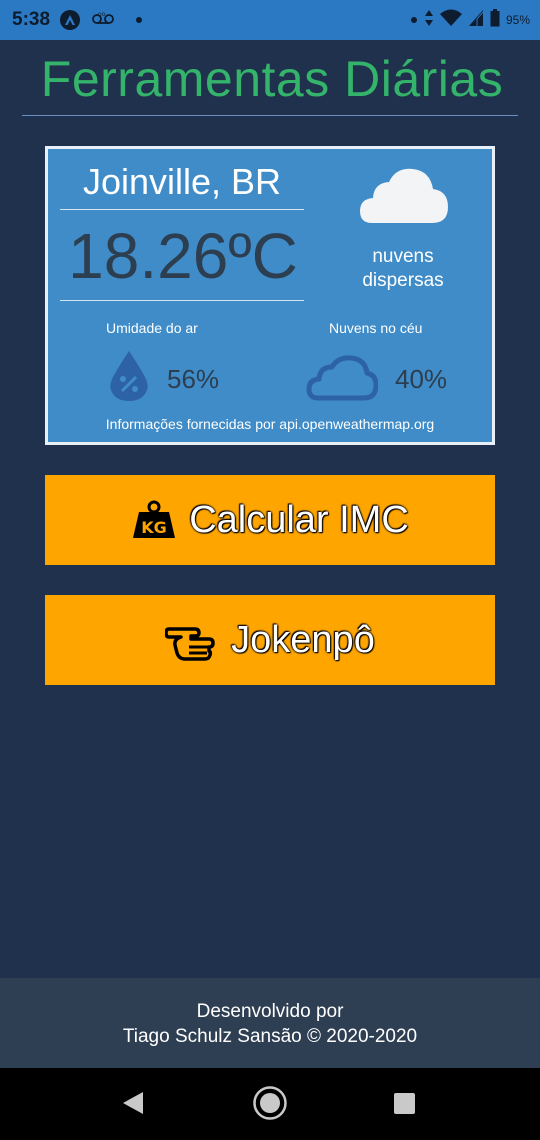 The height and width of the screenshot is (1140, 540). I want to click on battery-icon, so click(495, 20).